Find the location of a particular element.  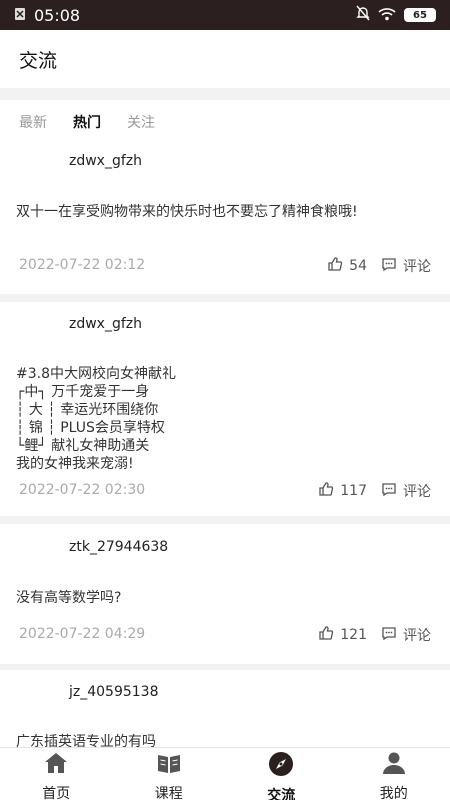

nav-community-label: 交流 is located at coordinates (281, 794).